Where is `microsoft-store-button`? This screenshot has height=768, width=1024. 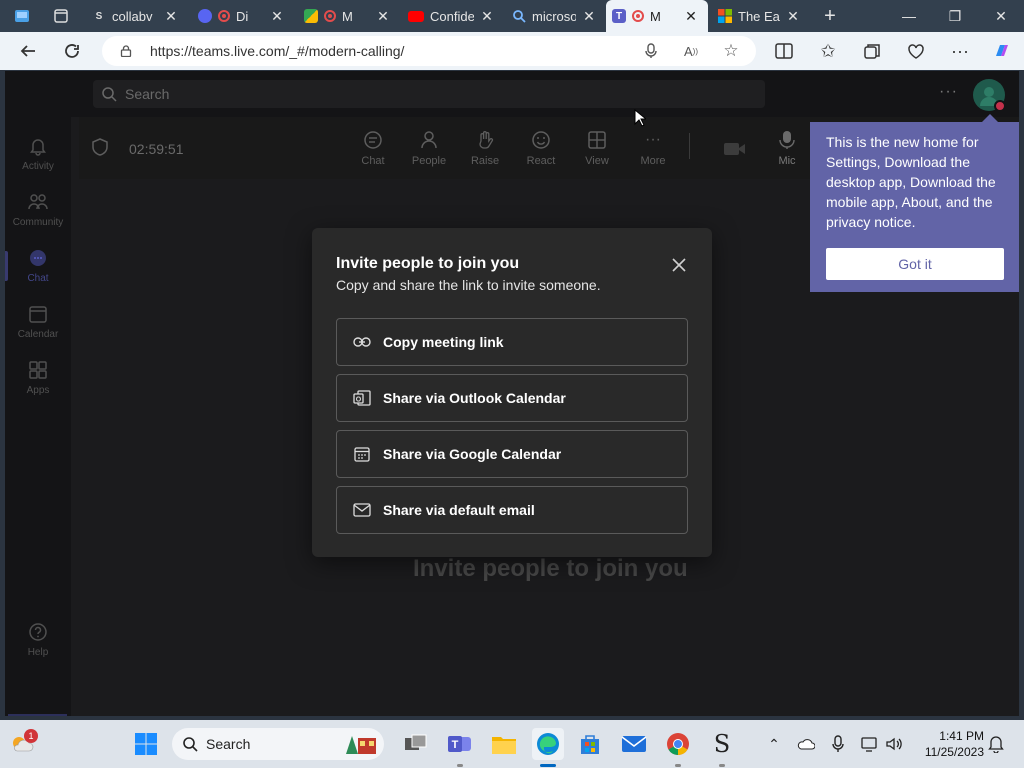
microsoft-store-button is located at coordinates (590, 744).